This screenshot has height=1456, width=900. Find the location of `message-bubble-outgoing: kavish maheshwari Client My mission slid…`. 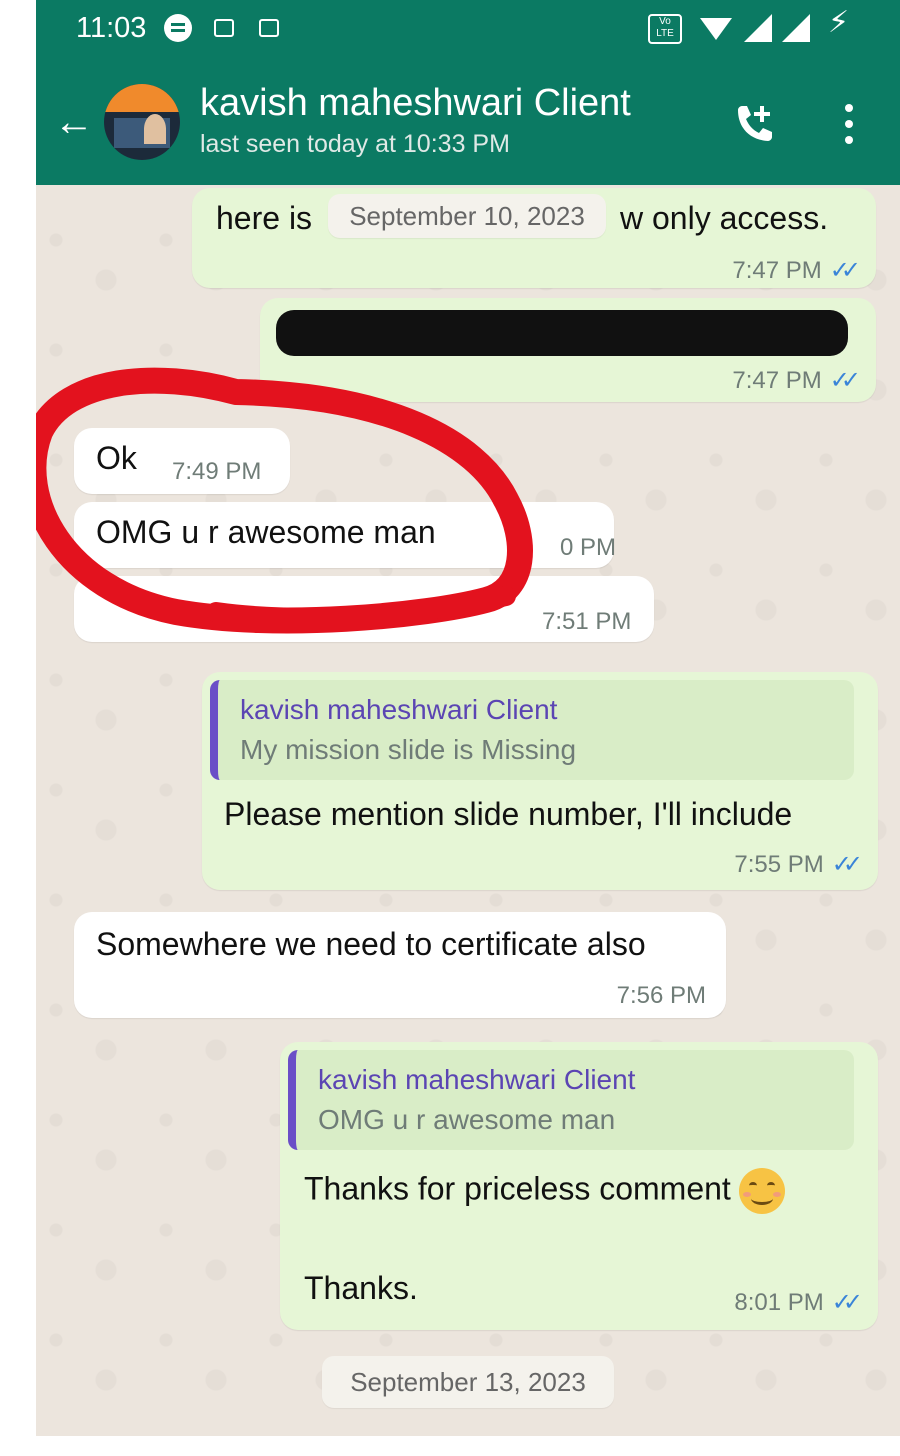

message-bubble-outgoing: kavish maheshwari Client My mission slid… is located at coordinates (540, 781).